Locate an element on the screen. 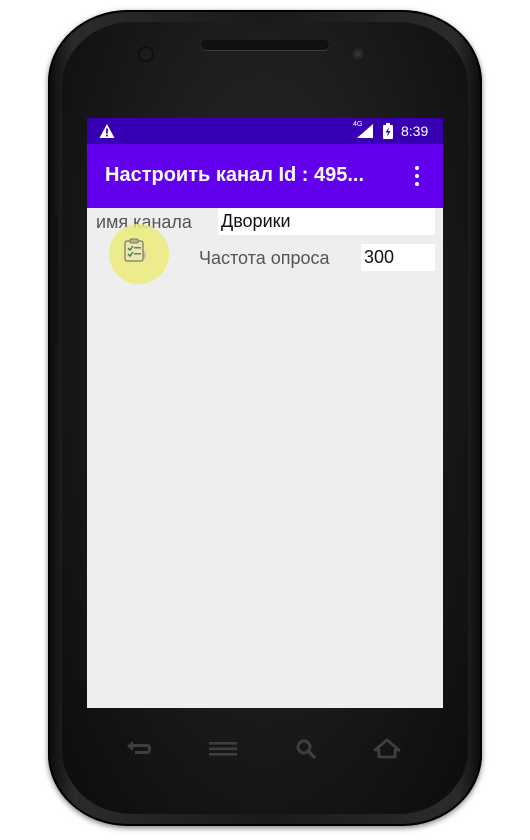 The width and height of the screenshot is (530, 840). clipboard-check-icon is located at coordinates (134, 250).